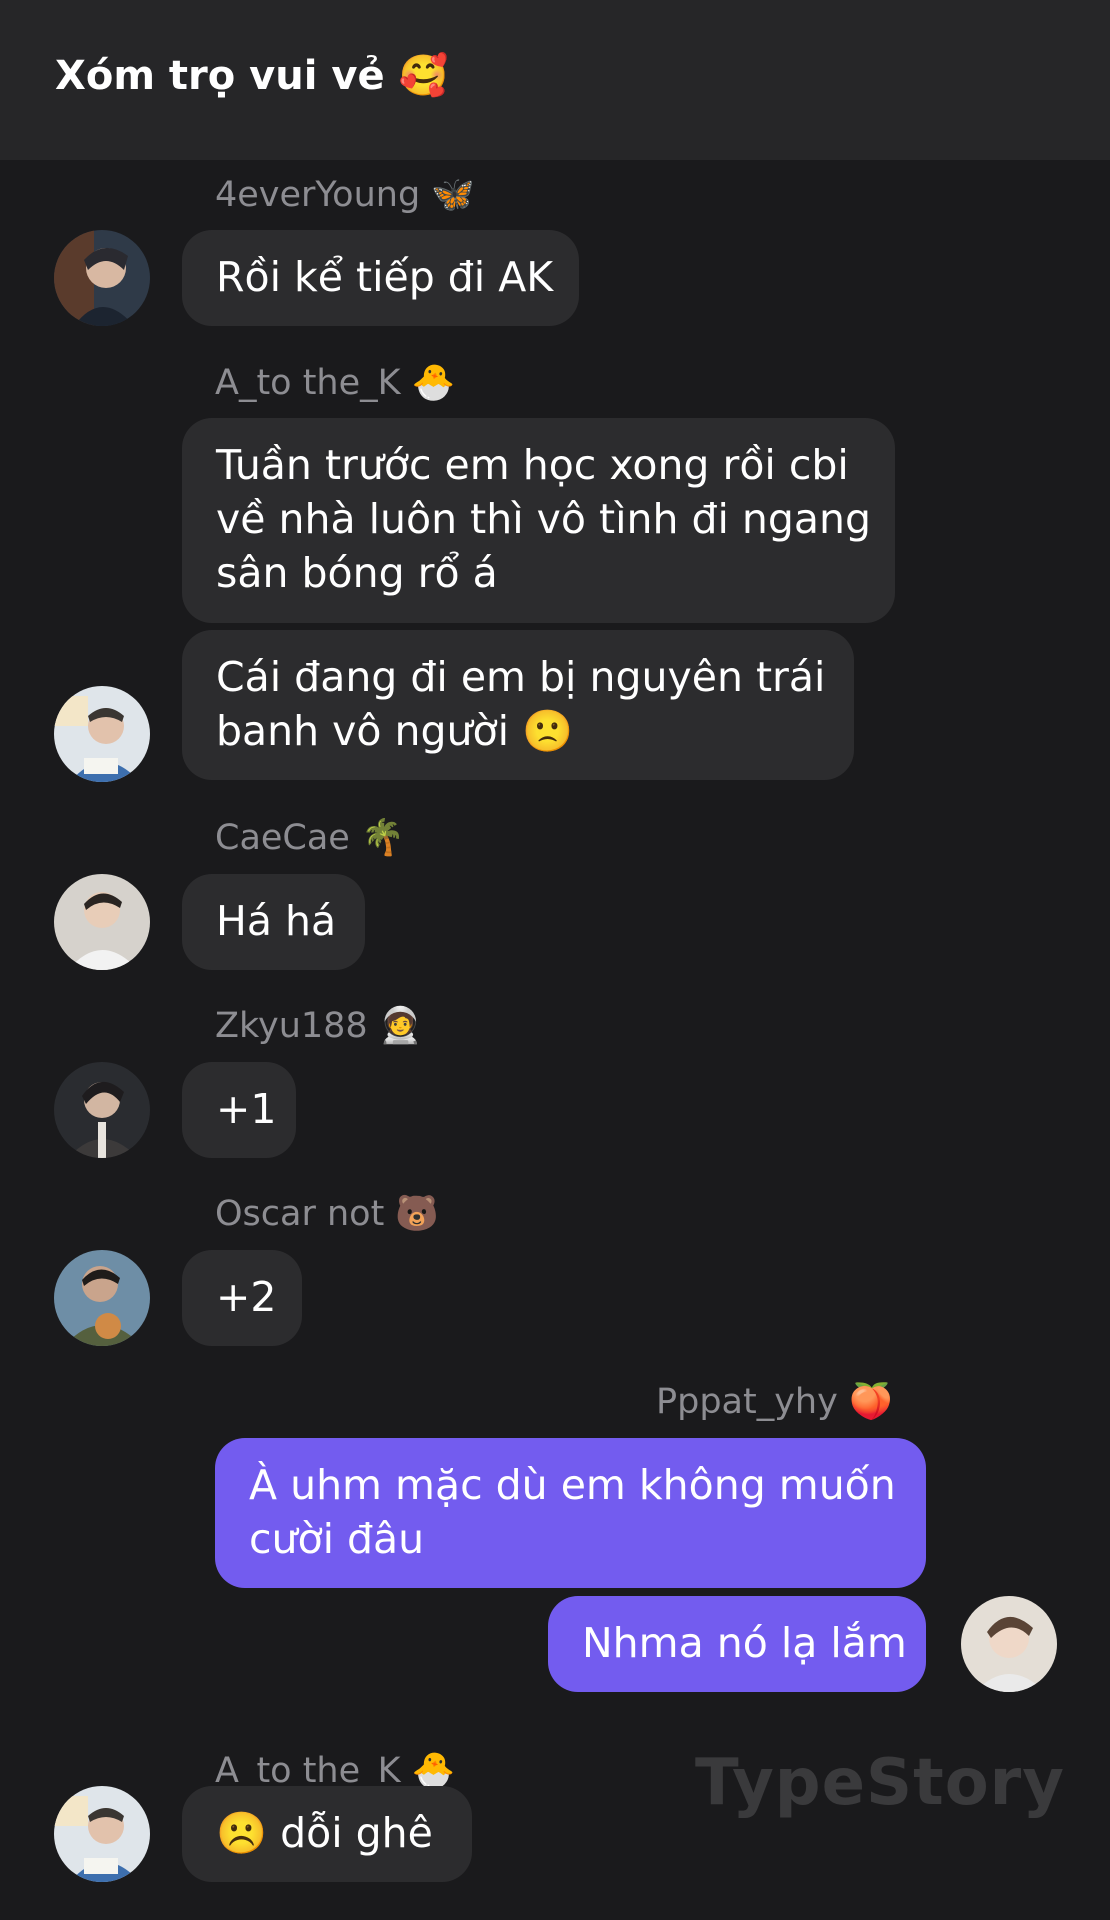 This screenshot has height=1920, width=1110. What do you see at coordinates (774, 1402) in the screenshot?
I see `sender-name: Pppat_yhy 🍑` at bounding box center [774, 1402].